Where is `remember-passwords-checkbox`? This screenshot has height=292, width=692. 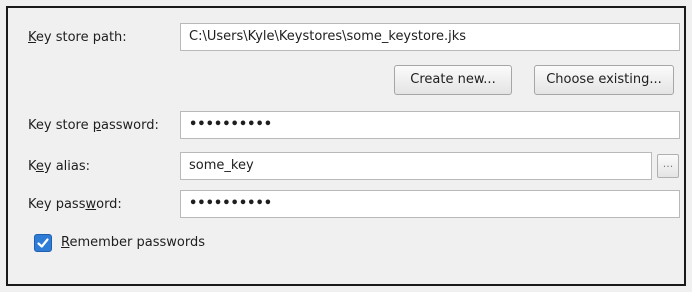 remember-passwords-checkbox is located at coordinates (43, 243).